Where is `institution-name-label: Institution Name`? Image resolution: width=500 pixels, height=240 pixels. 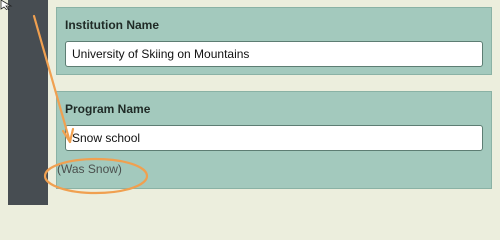
institution-name-label: Institution Name is located at coordinates (112, 25).